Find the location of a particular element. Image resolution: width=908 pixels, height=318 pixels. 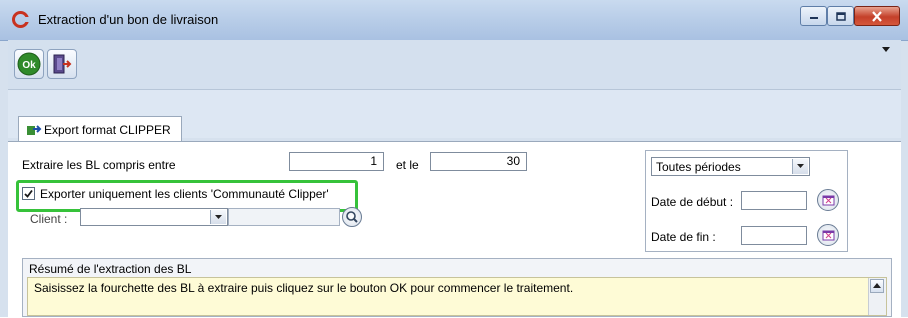

window-title: Extraction d'un bon de livraison is located at coordinates (128, 19).